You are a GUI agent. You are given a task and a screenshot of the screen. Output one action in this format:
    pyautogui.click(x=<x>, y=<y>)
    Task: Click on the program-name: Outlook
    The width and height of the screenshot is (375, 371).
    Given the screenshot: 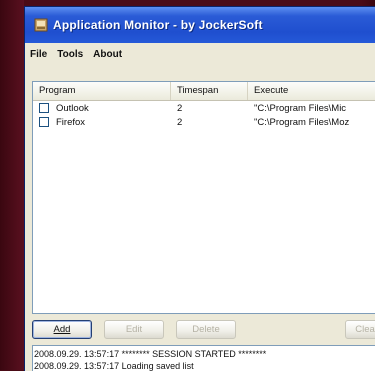 What is the action you would take?
    pyautogui.click(x=72, y=108)
    